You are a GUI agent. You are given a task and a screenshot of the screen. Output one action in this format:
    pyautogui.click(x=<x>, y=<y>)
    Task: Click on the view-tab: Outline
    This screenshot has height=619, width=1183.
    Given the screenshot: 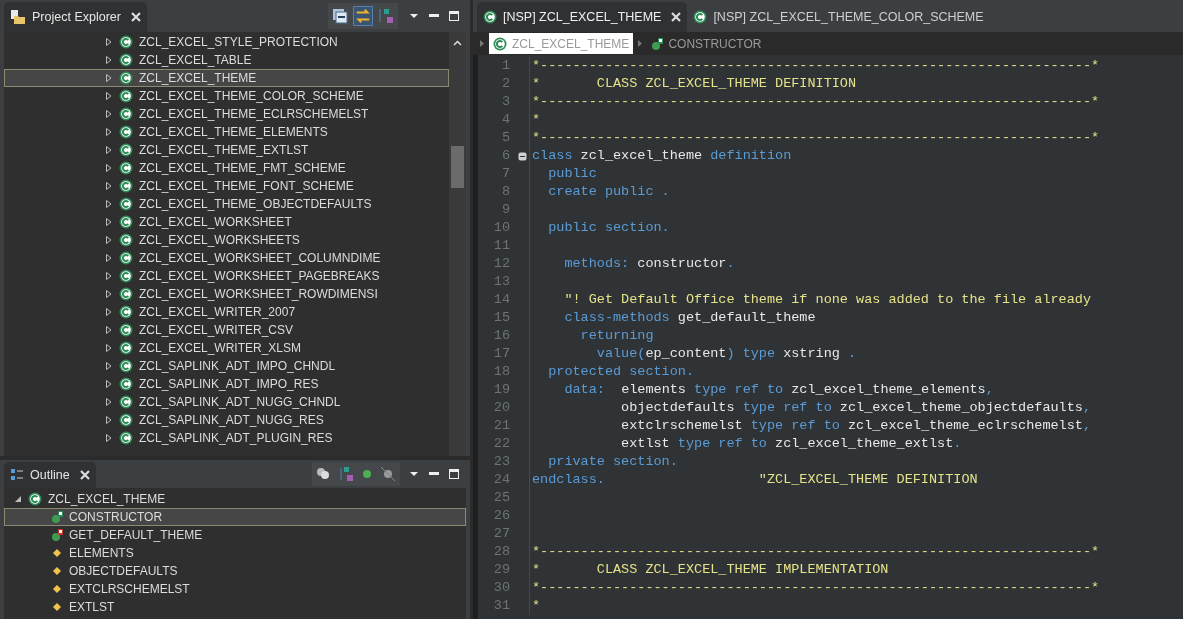 What is the action you would take?
    pyautogui.click(x=50, y=475)
    